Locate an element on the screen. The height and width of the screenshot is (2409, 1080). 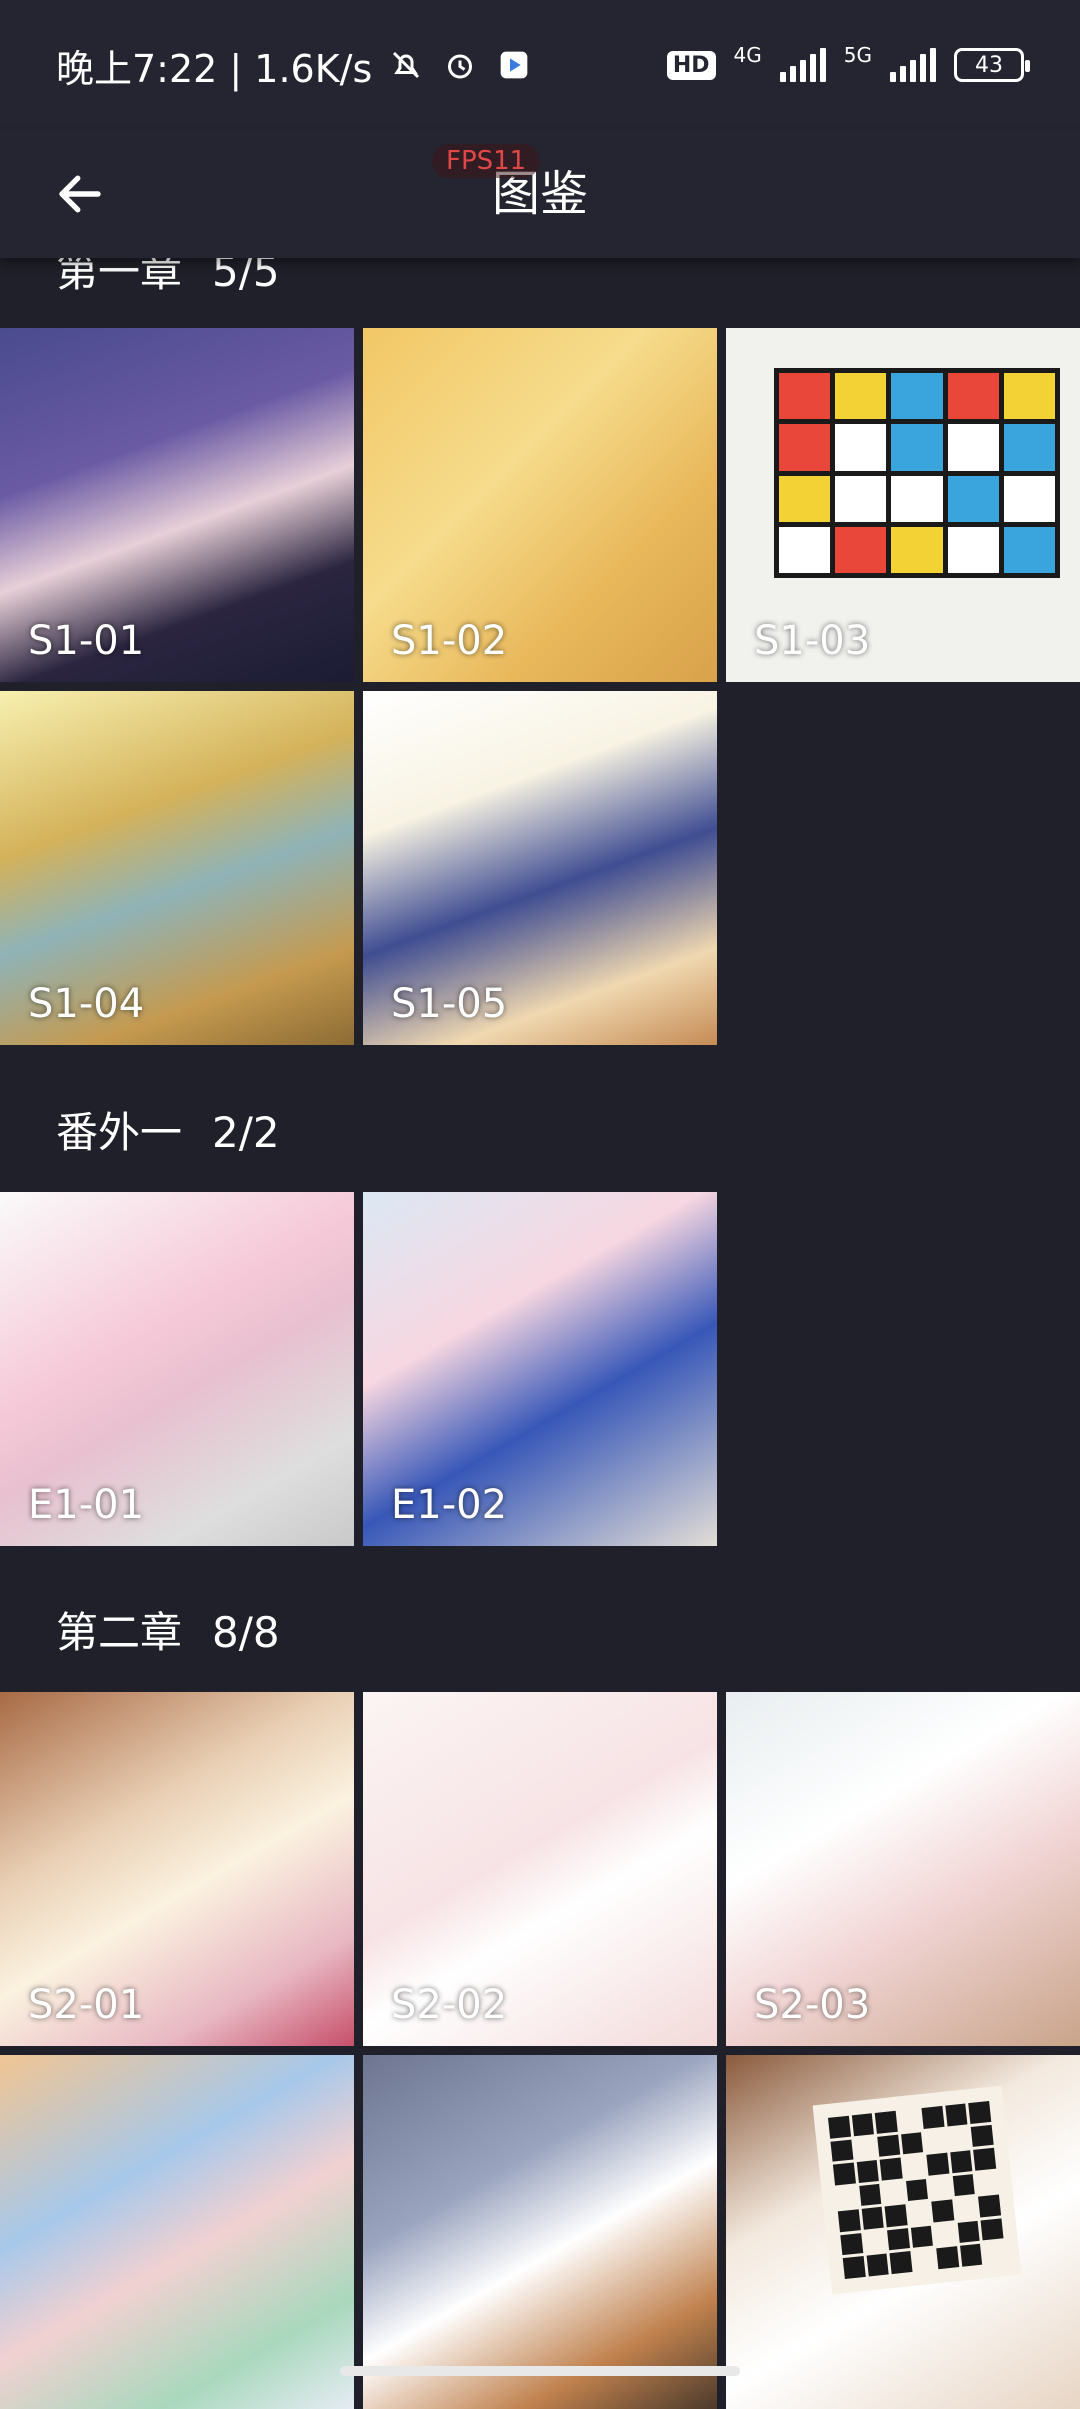
tile-label: S2-02 is located at coordinates (449, 2005).